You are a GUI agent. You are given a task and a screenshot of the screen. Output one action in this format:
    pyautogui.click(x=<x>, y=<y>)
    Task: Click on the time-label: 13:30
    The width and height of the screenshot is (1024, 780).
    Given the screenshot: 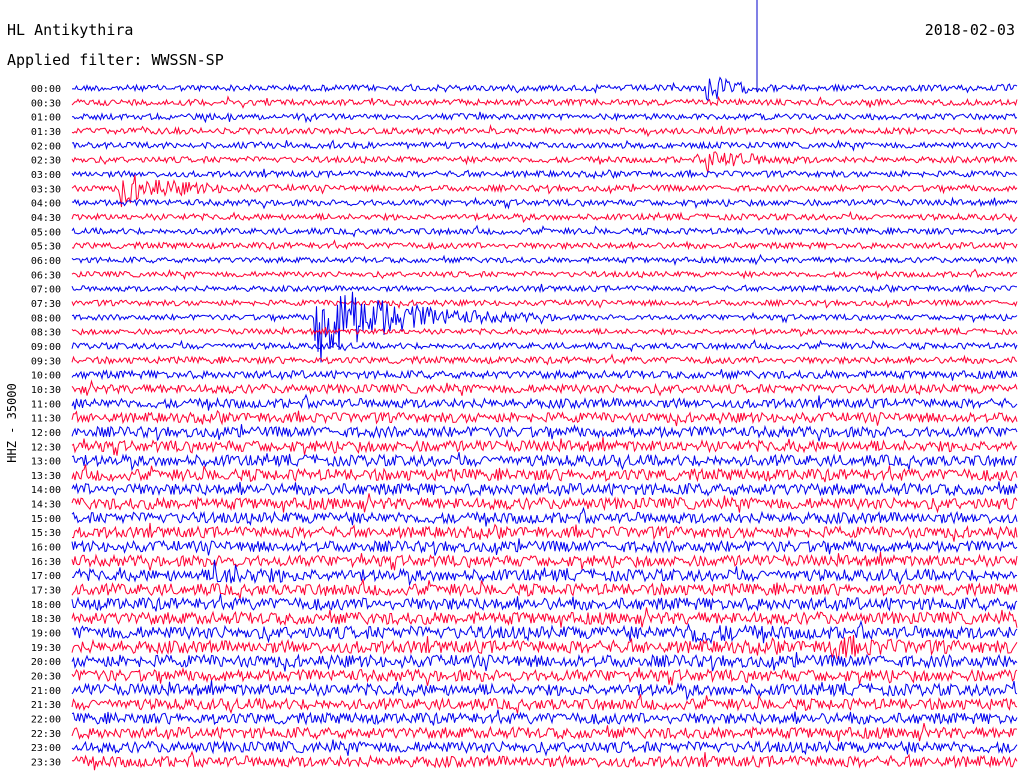 What is the action you would take?
    pyautogui.click(x=46, y=476)
    